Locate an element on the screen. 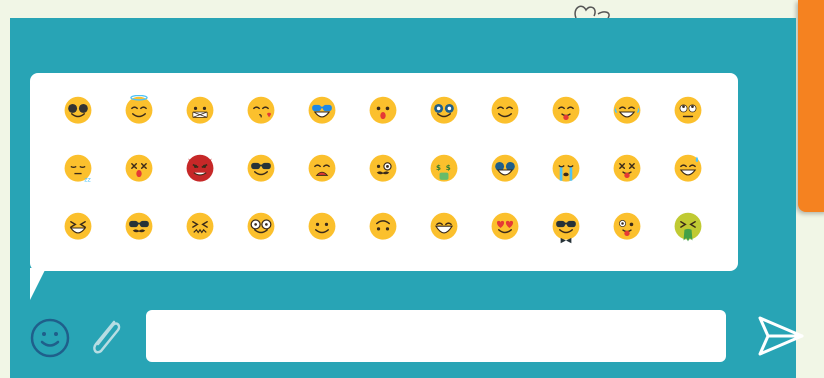 This screenshot has height=378, width=824. emoji-innocent-halo-icon is located at coordinates (139, 112).